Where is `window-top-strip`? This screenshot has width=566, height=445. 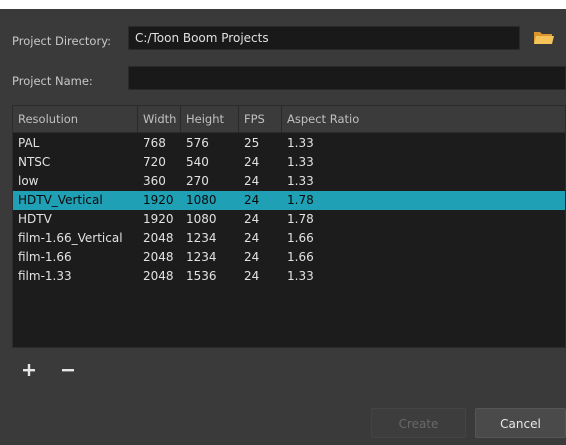
window-top-strip is located at coordinates (283, 4).